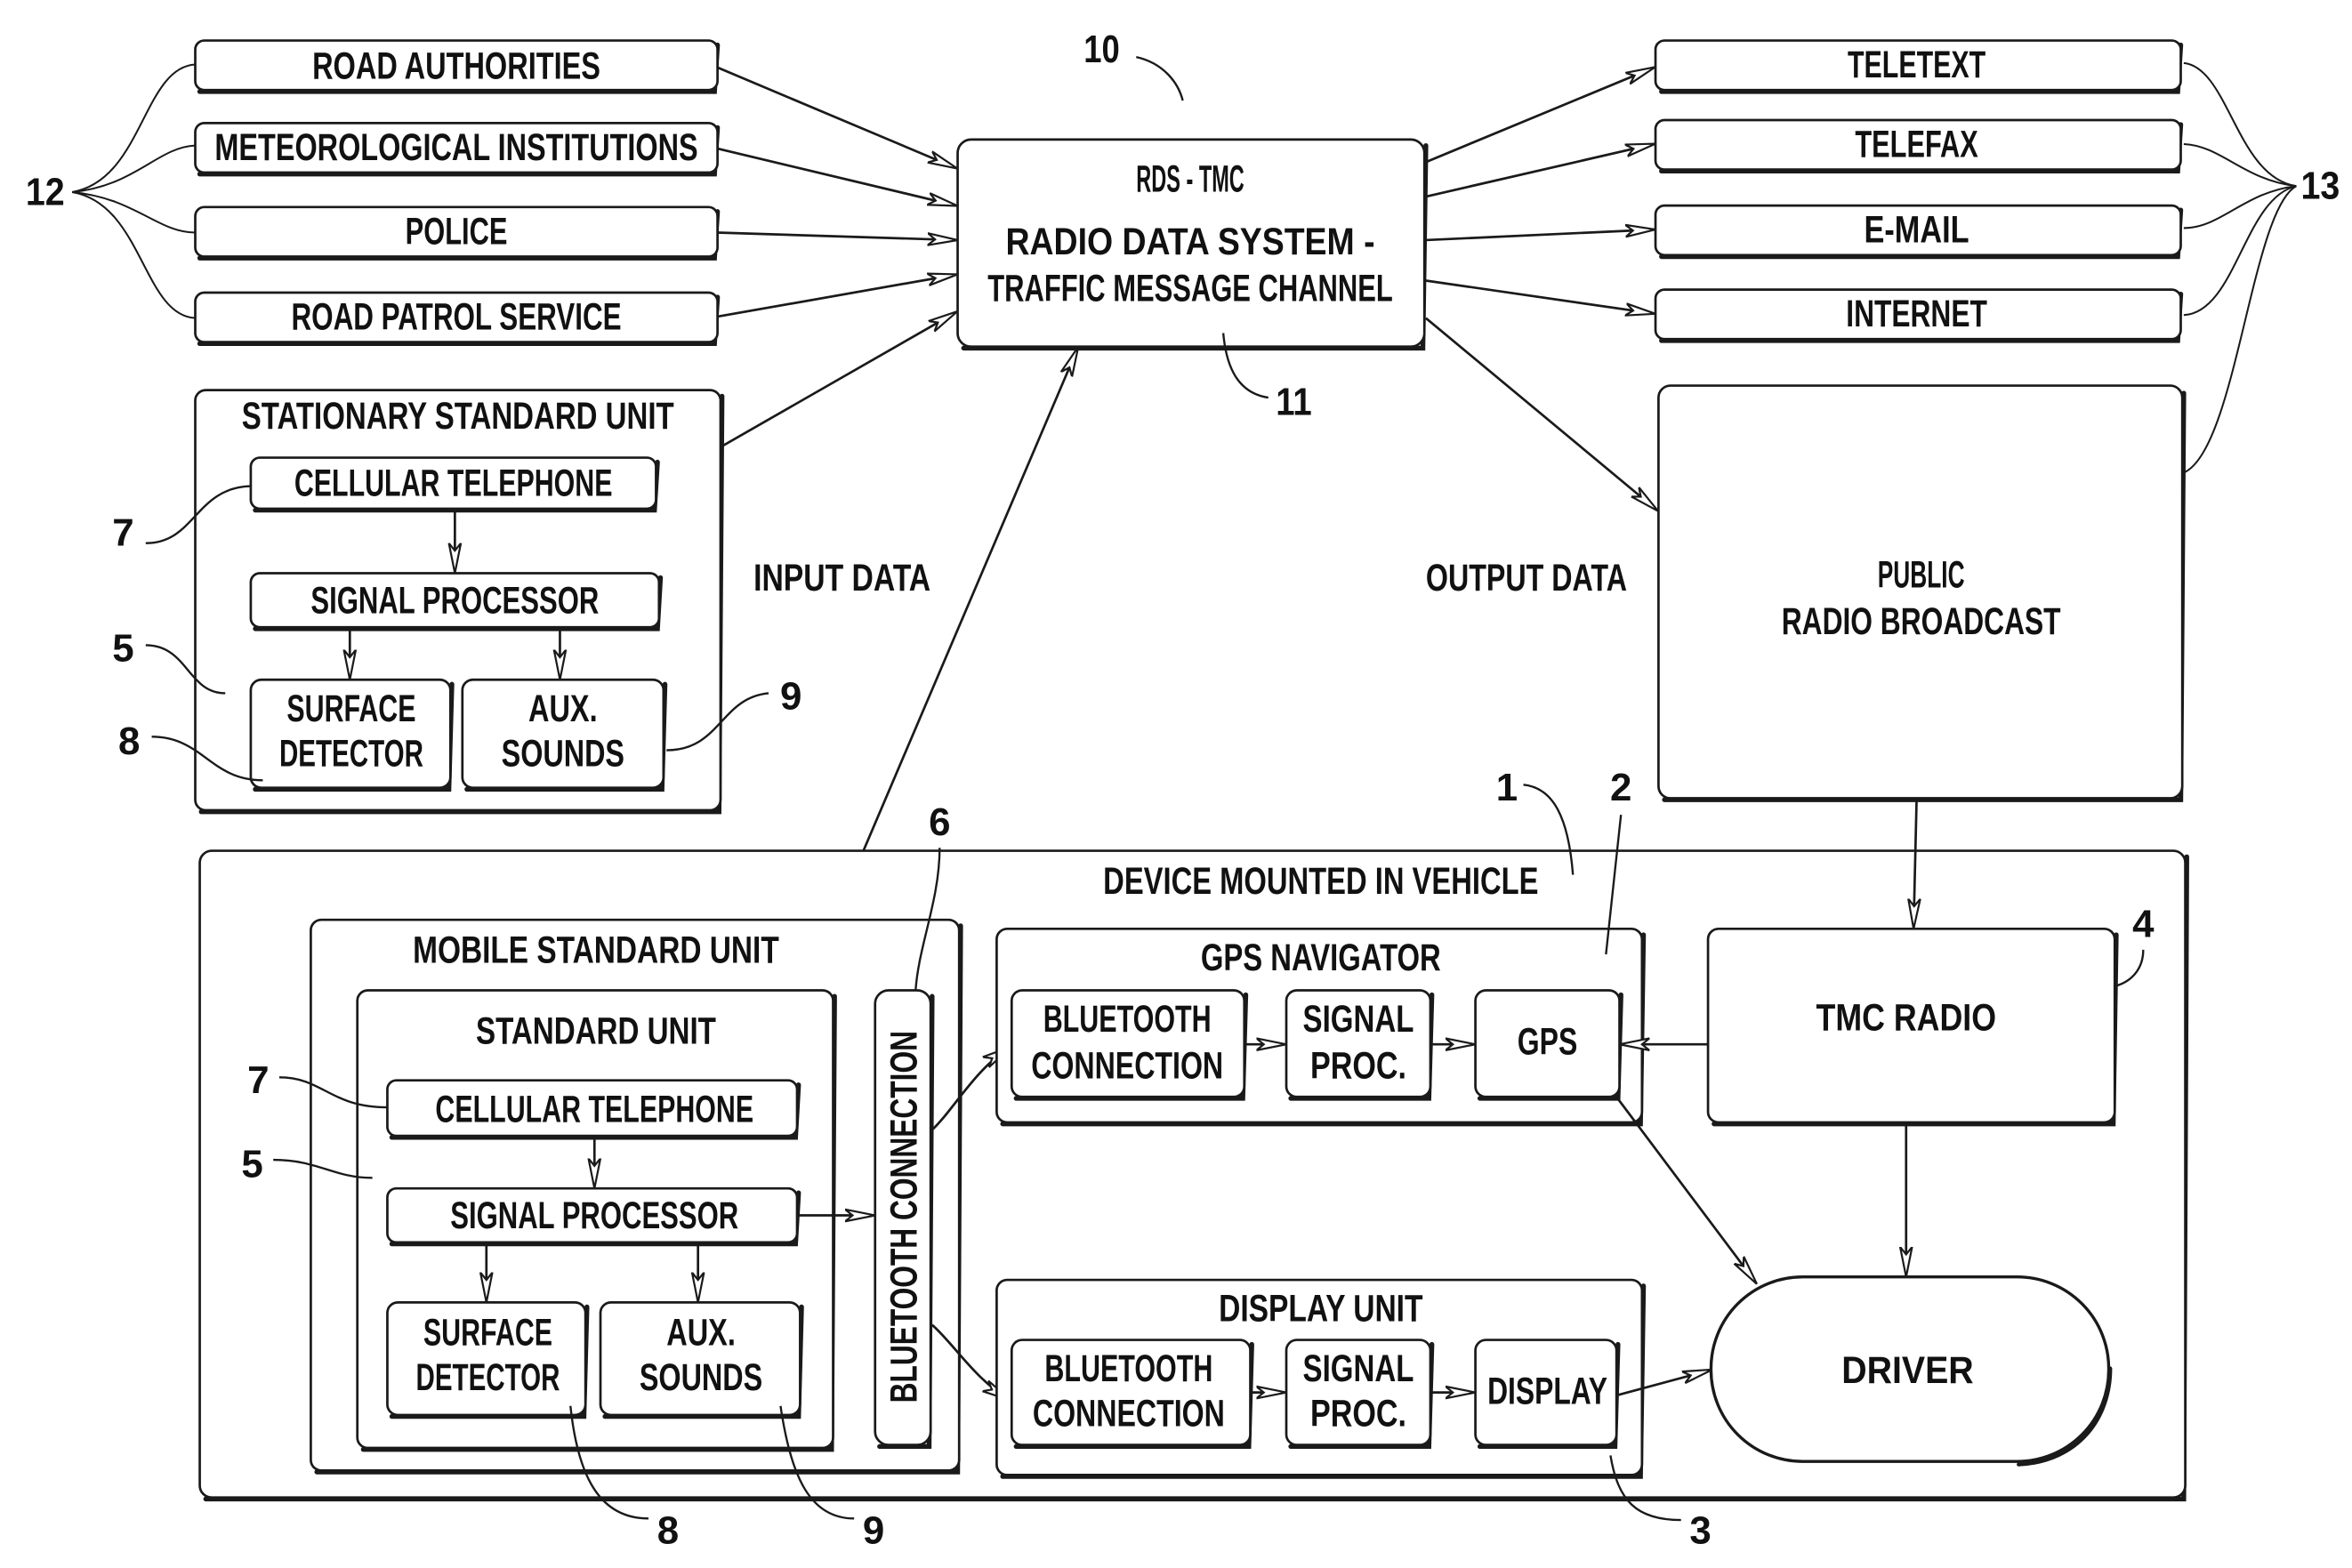 The height and width of the screenshot is (1568, 2352). Describe the element at coordinates (1507, 787) in the screenshot. I see `ref-numeral-1: 1` at that location.